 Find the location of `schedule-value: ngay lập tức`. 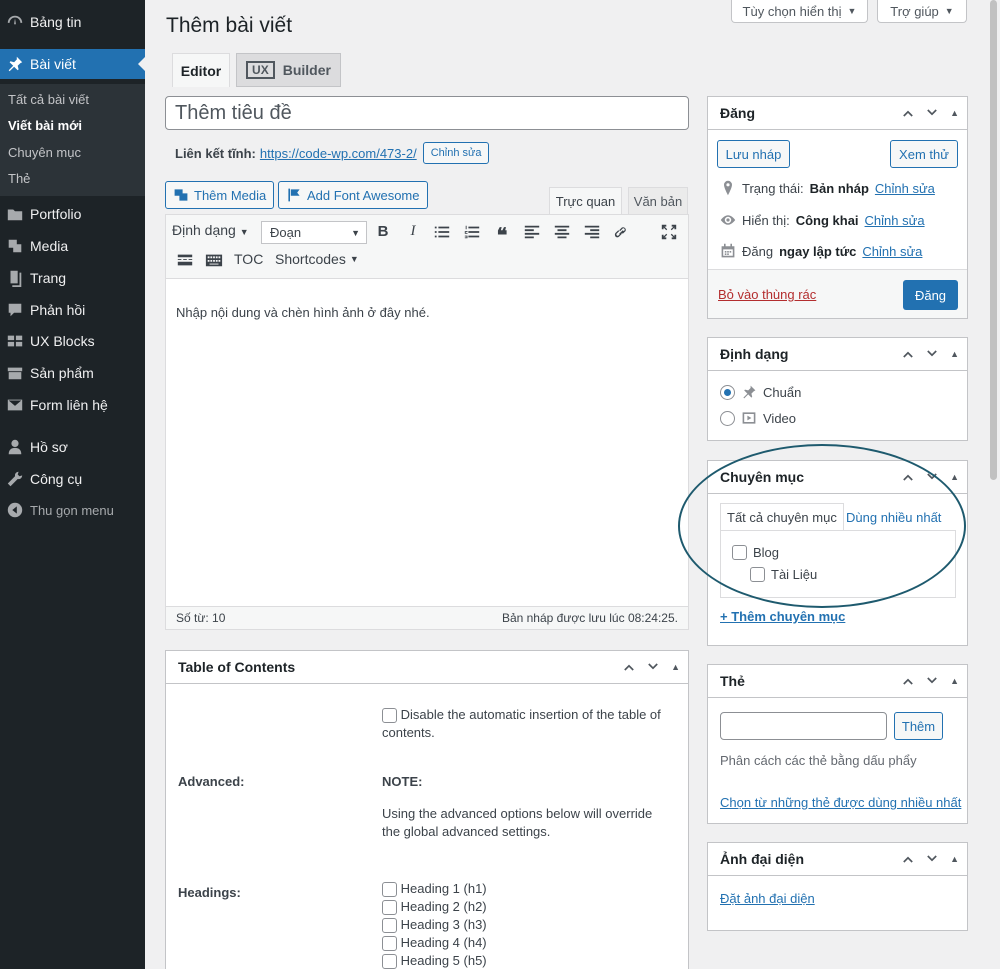

schedule-value: ngay lập tức is located at coordinates (818, 251).